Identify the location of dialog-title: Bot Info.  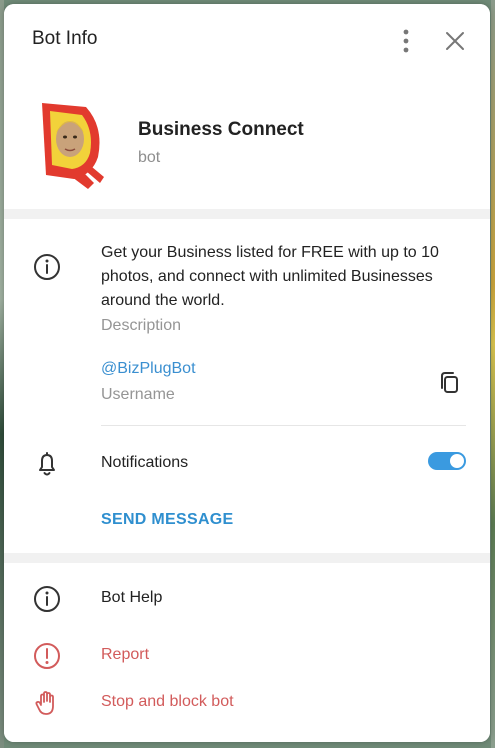
(65, 38).